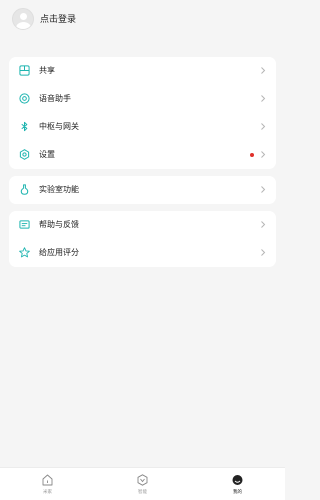 This screenshot has width=320, height=500. I want to click on smart-hexagon-icon, so click(142, 480).